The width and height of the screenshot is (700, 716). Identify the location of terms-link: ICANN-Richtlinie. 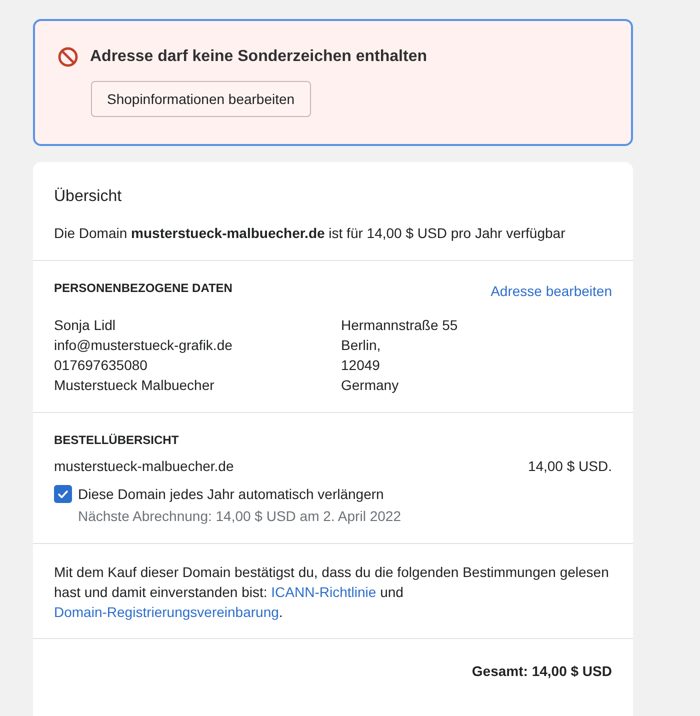
(323, 592).